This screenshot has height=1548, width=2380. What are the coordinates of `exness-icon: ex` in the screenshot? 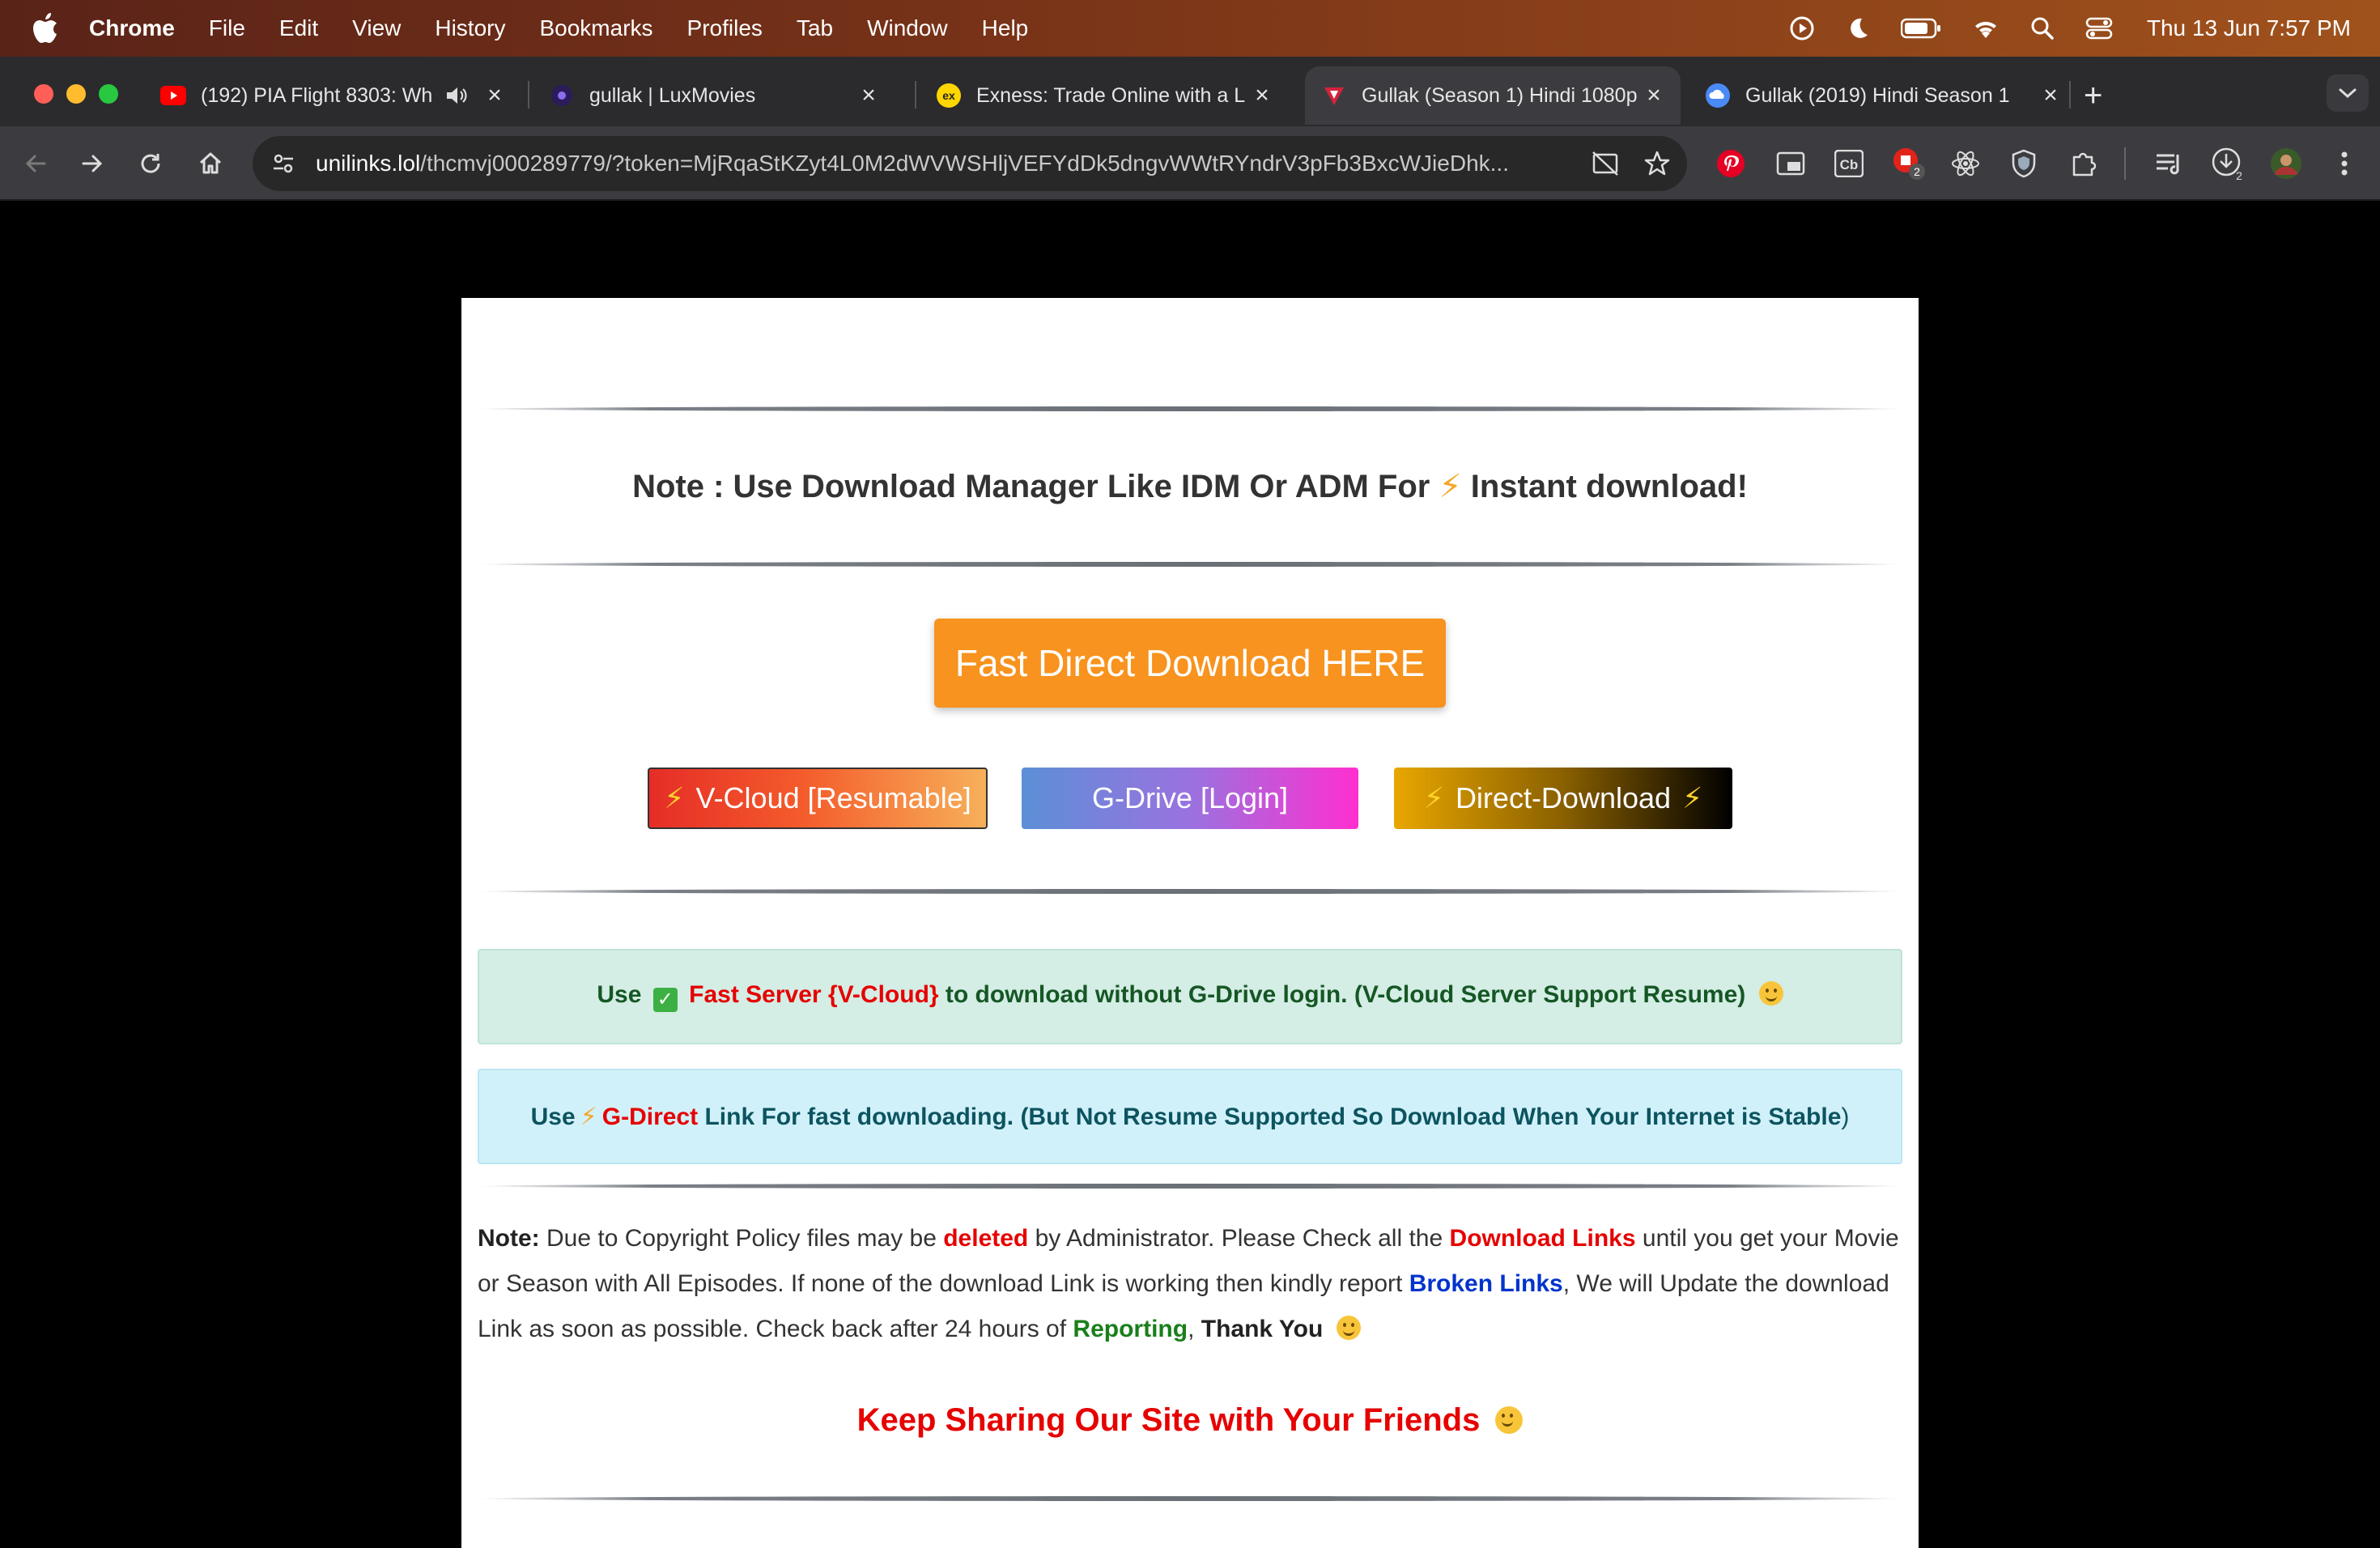 It's located at (949, 96).